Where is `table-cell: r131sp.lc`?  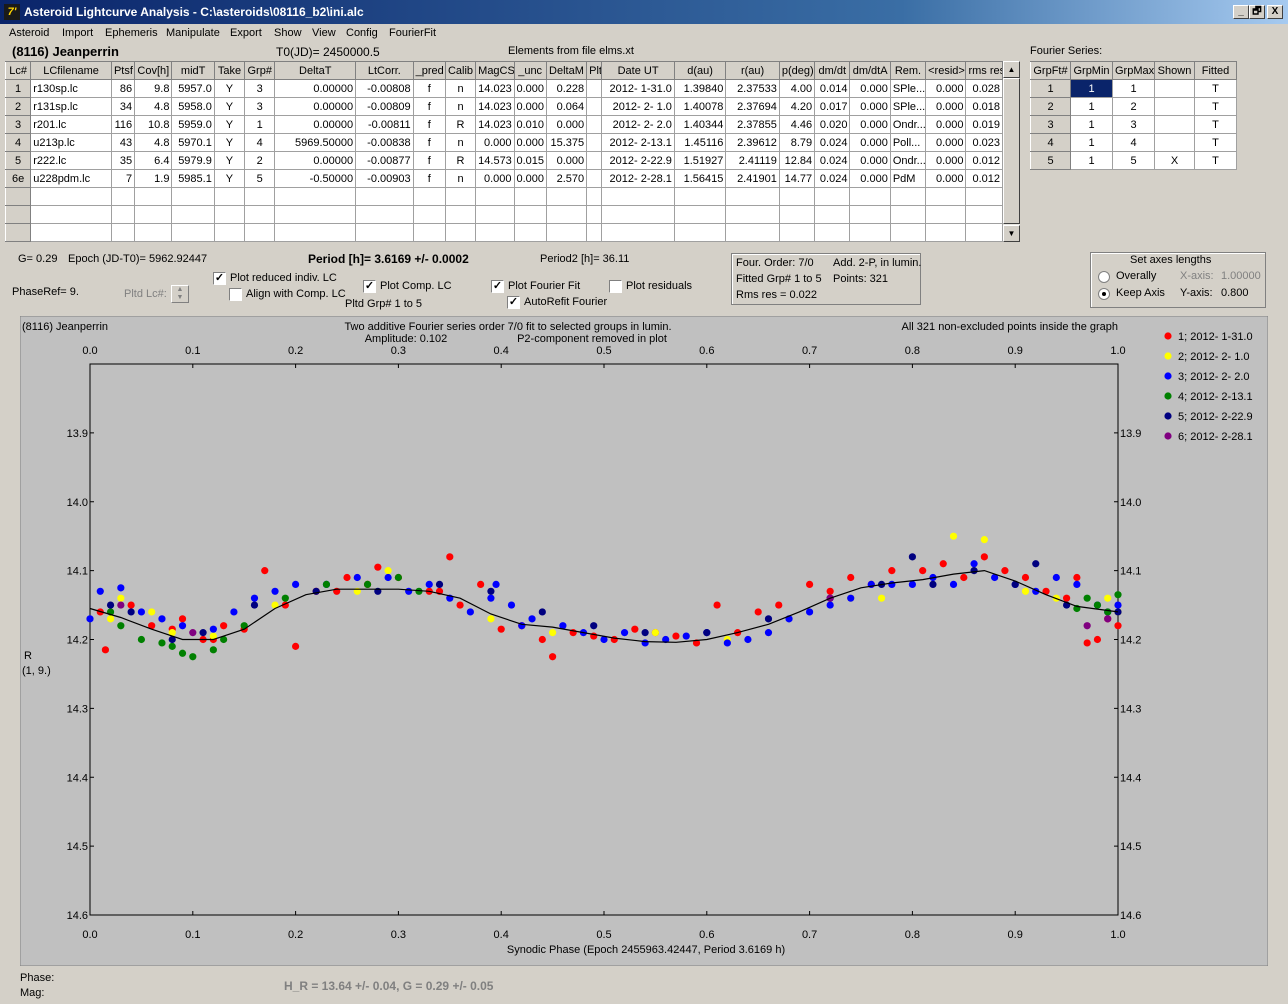
table-cell: r131sp.lc is located at coordinates (71, 106).